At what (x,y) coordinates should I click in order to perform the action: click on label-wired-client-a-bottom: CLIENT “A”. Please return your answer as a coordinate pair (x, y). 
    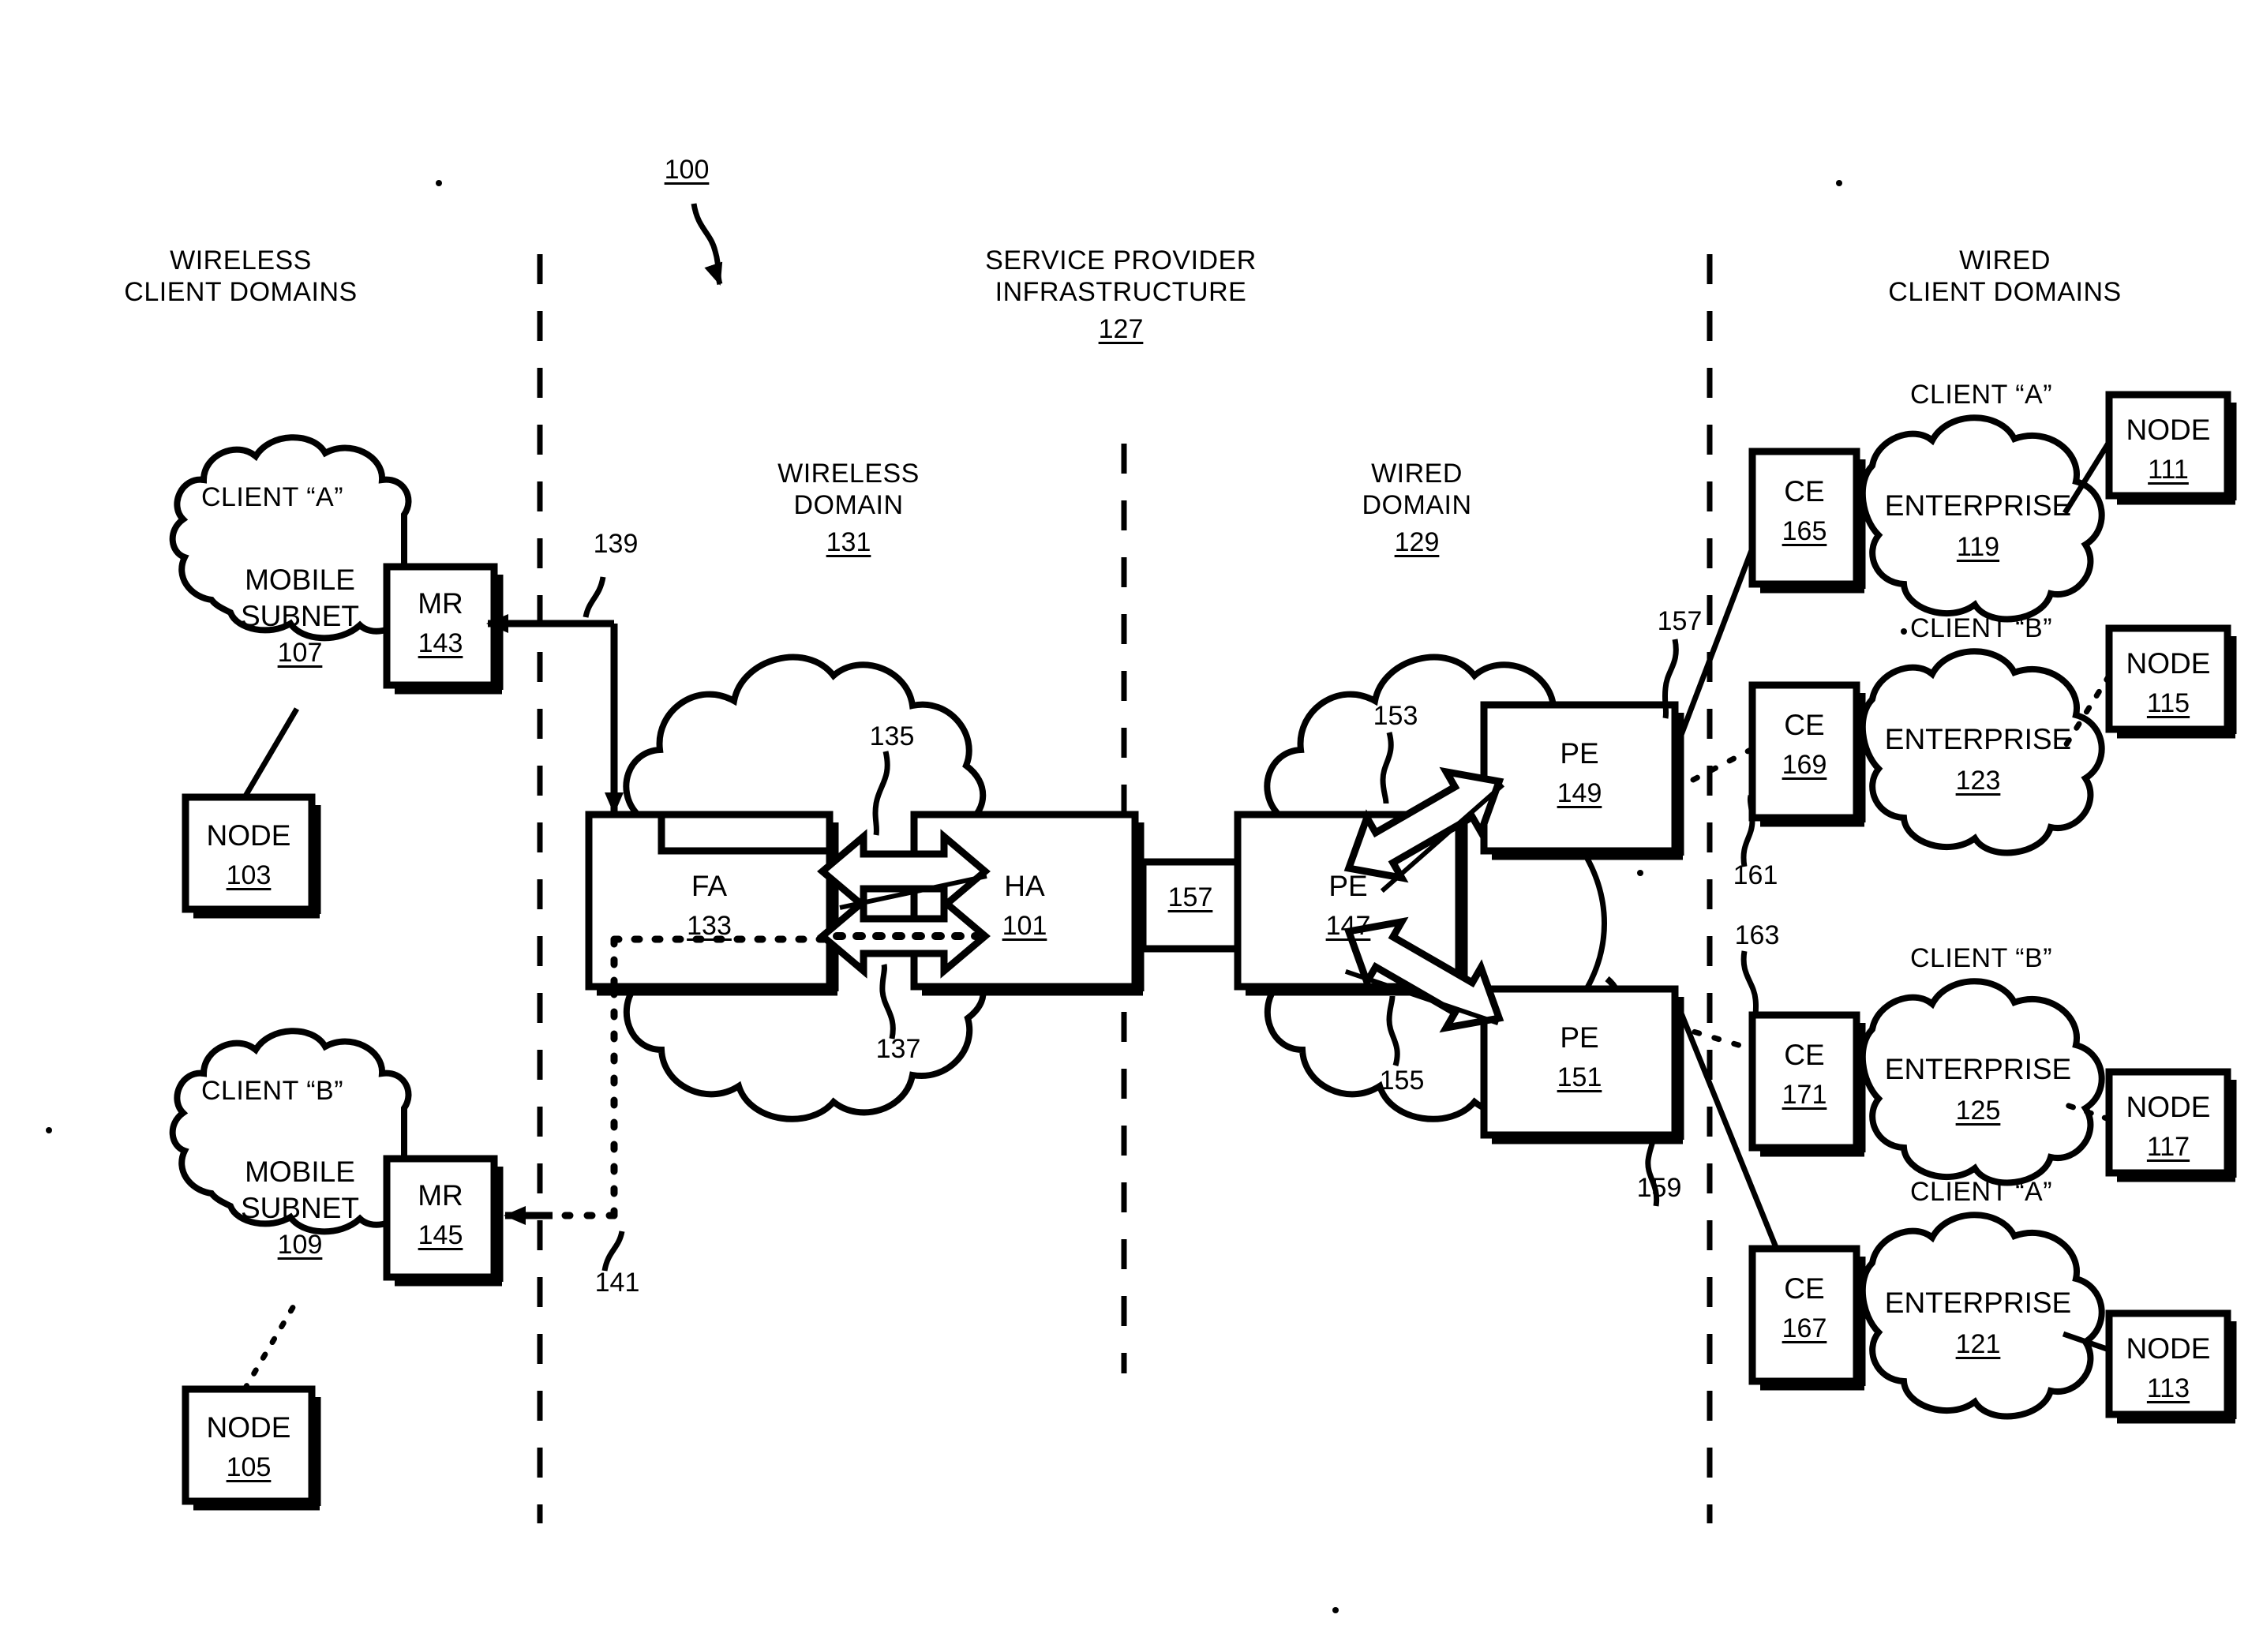
    Looking at the image, I should click on (1981, 1192).